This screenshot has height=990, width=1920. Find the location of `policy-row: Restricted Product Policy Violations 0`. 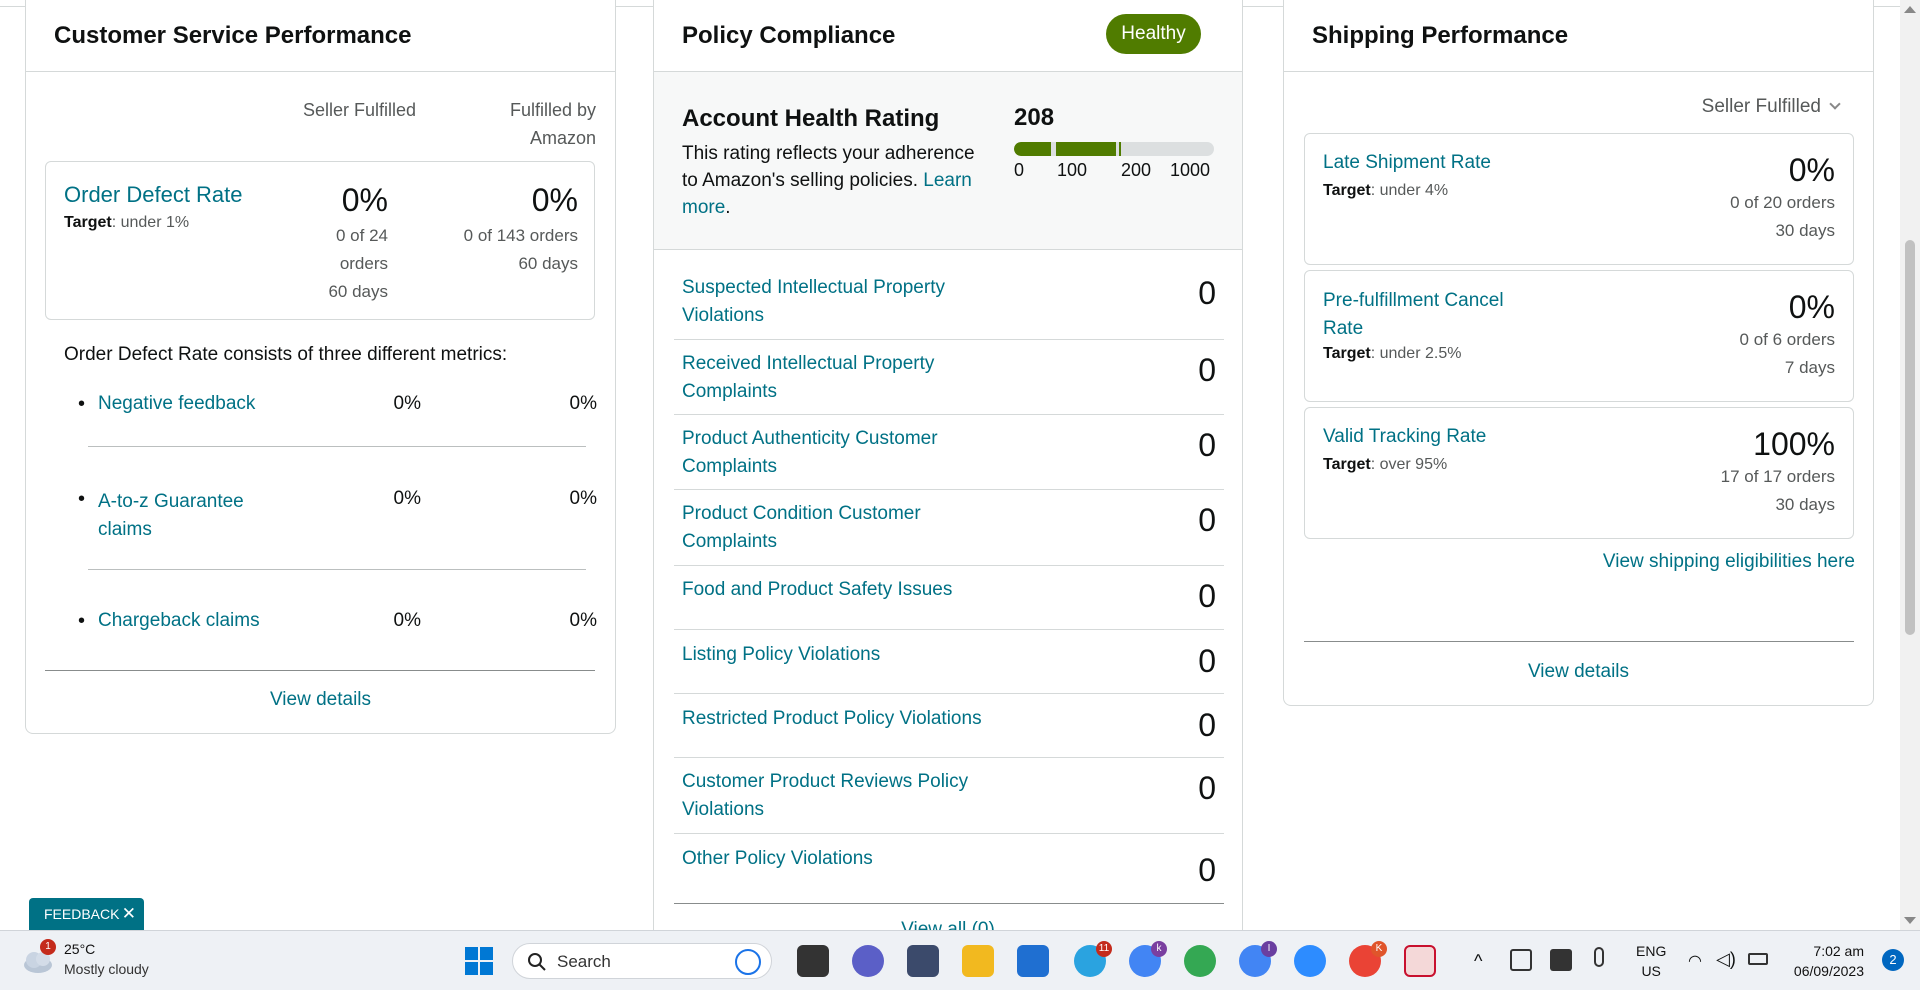

policy-row: Restricted Product Policy Violations 0 is located at coordinates (949, 726).